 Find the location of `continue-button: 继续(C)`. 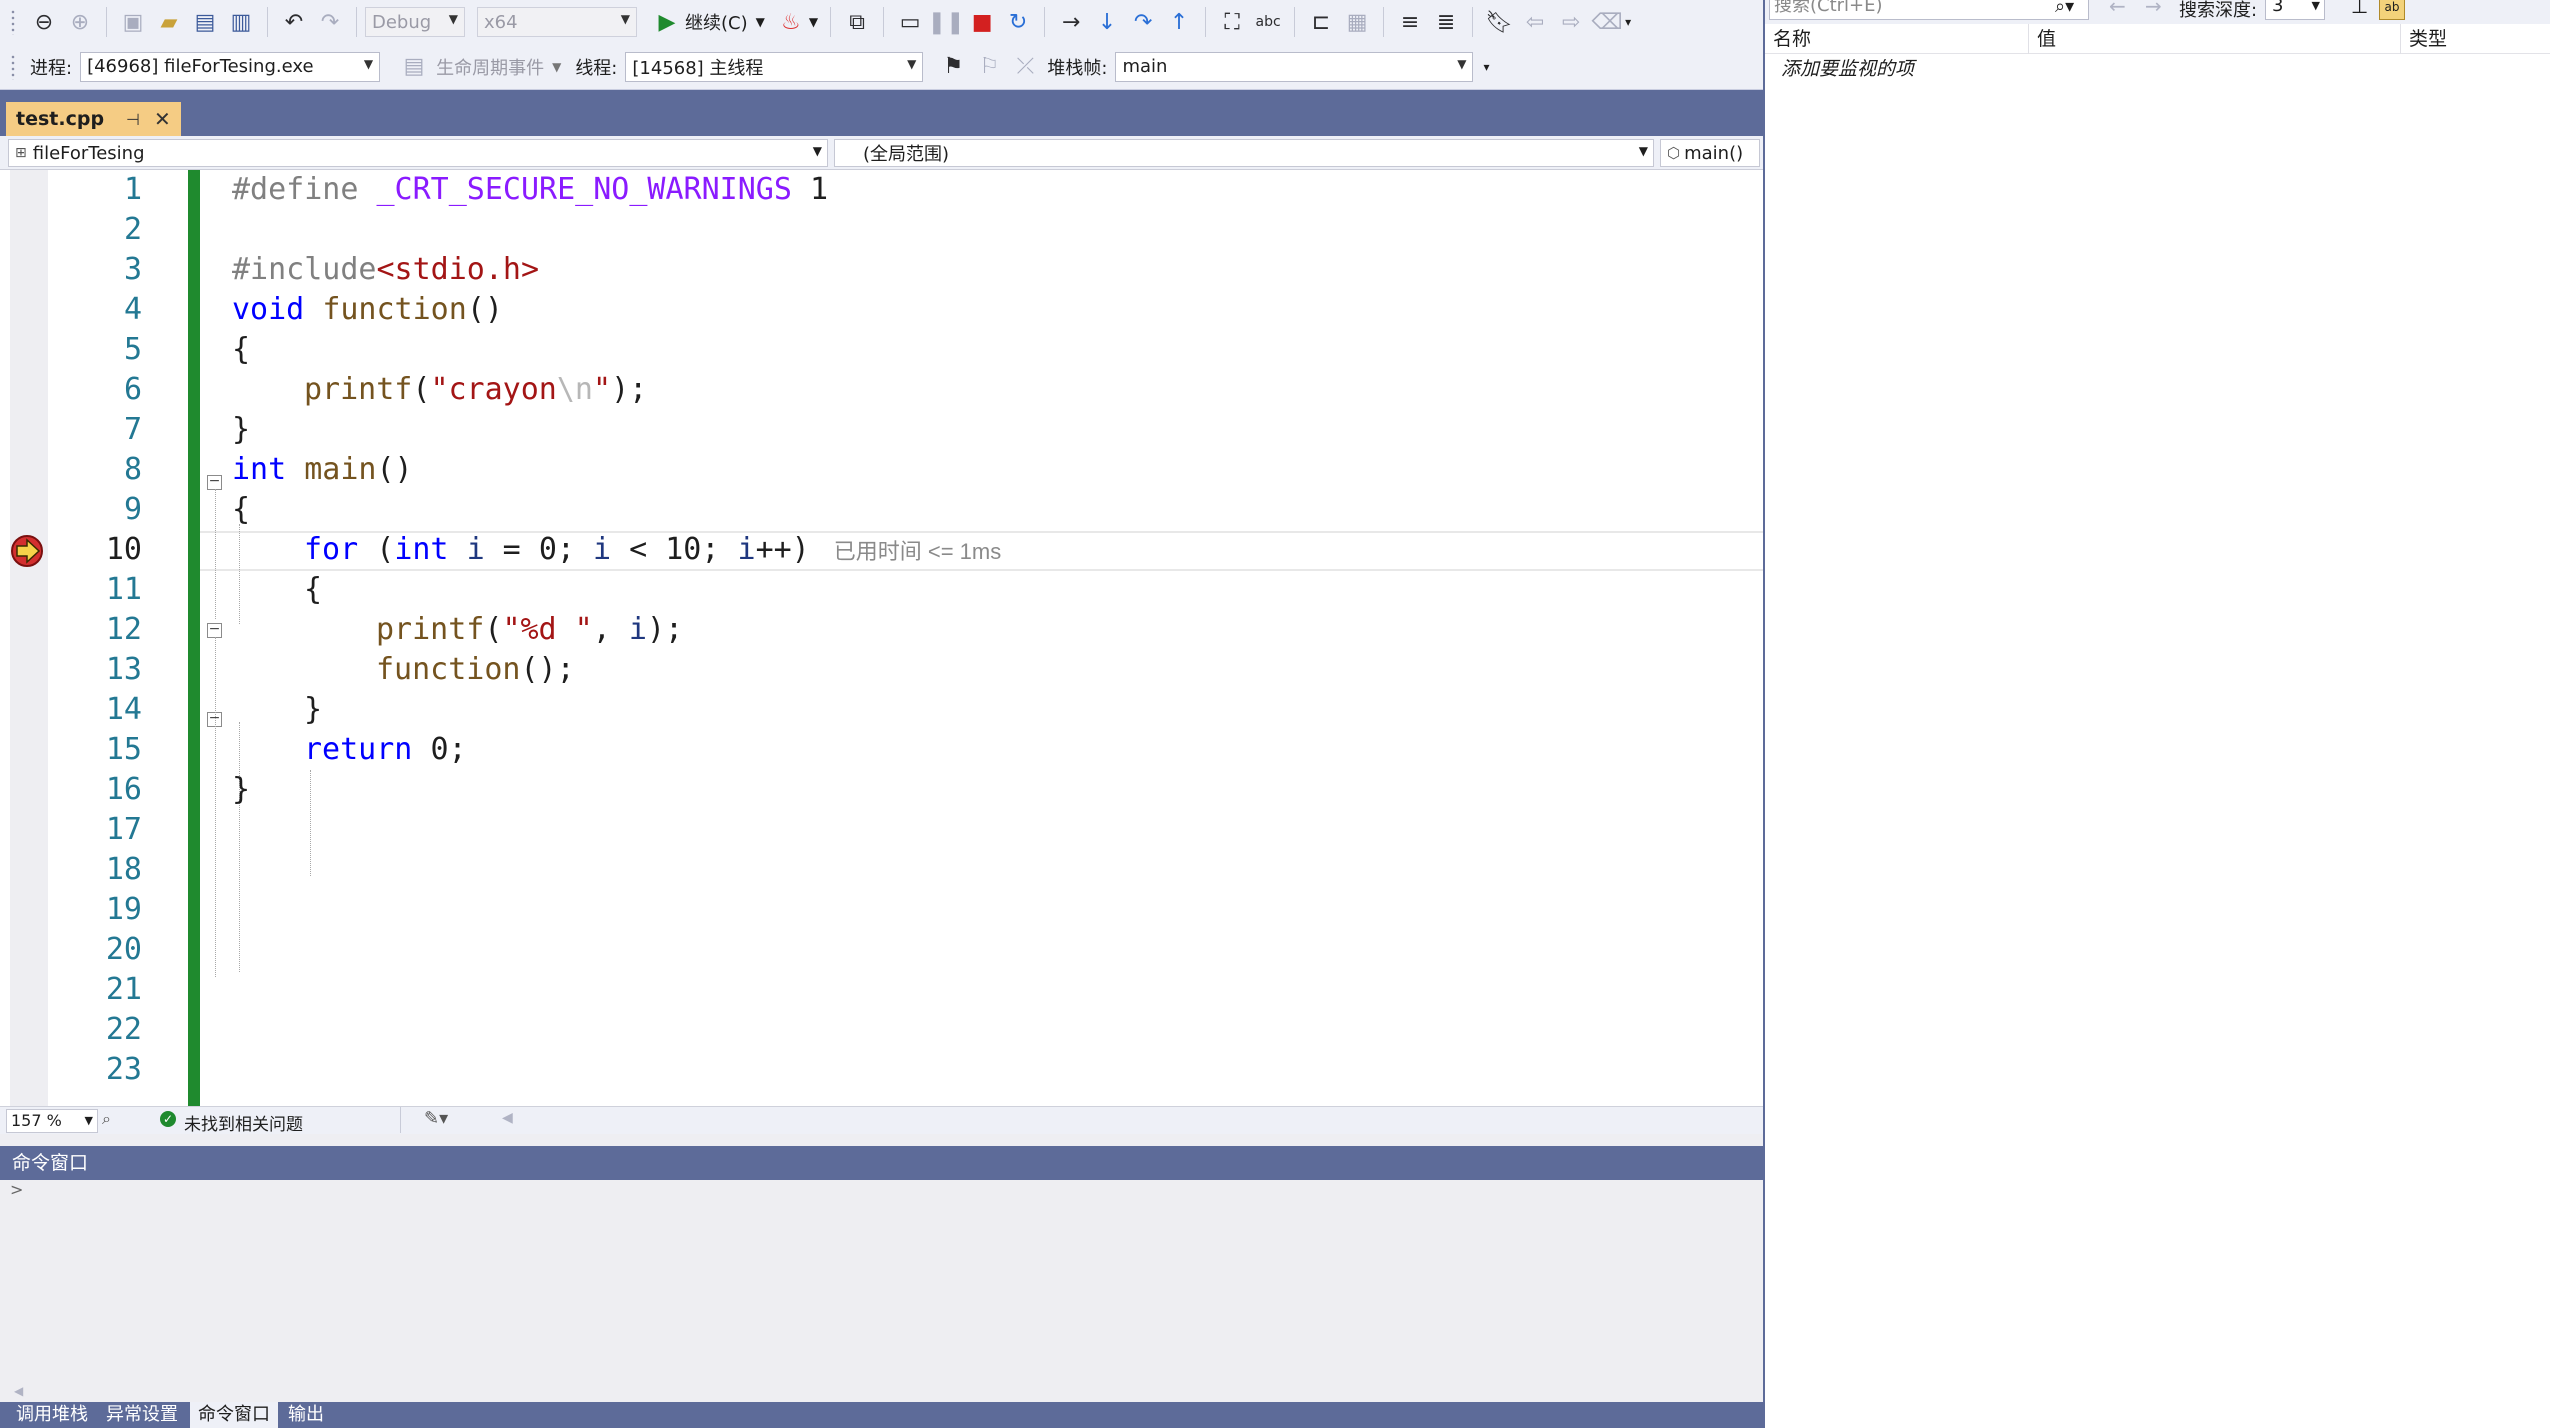

continue-button: 继续(C) is located at coordinates (716, 22).